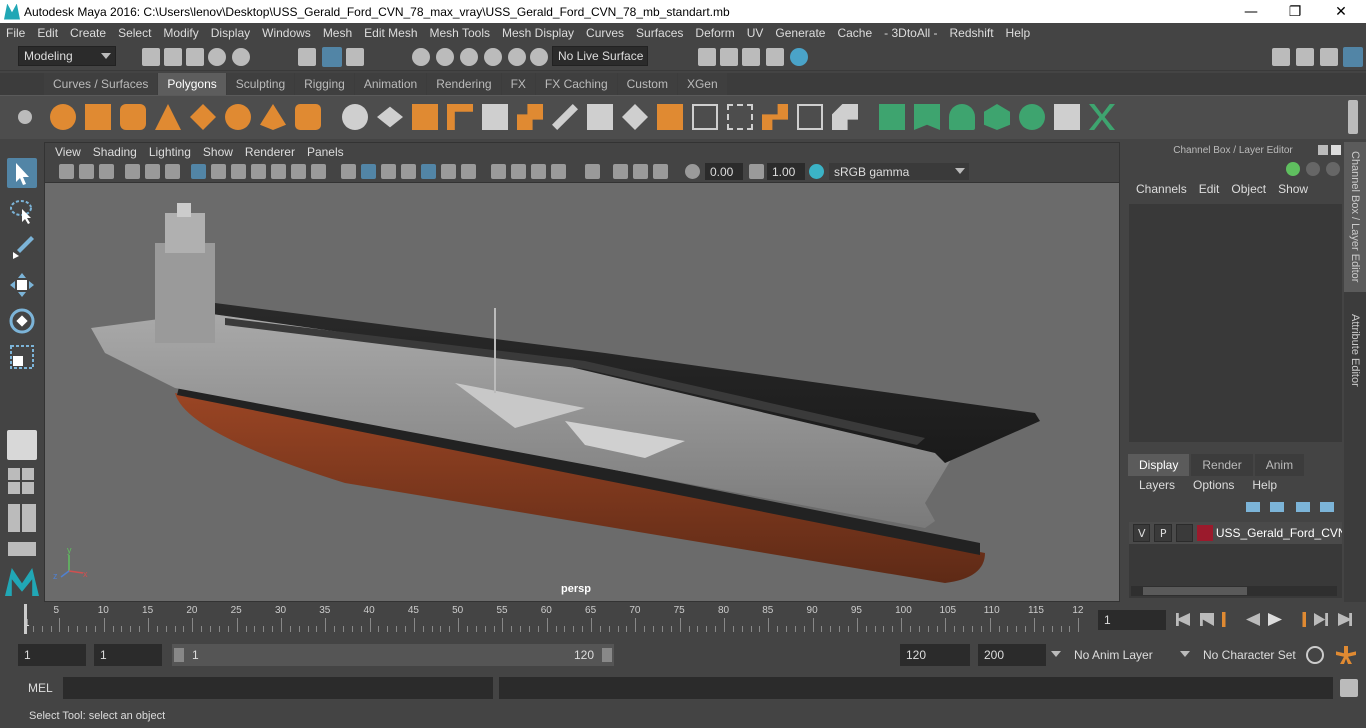 The height and width of the screenshot is (728, 1366). Describe the element at coordinates (355, 57) in the screenshot. I see `select-component-icon` at that location.